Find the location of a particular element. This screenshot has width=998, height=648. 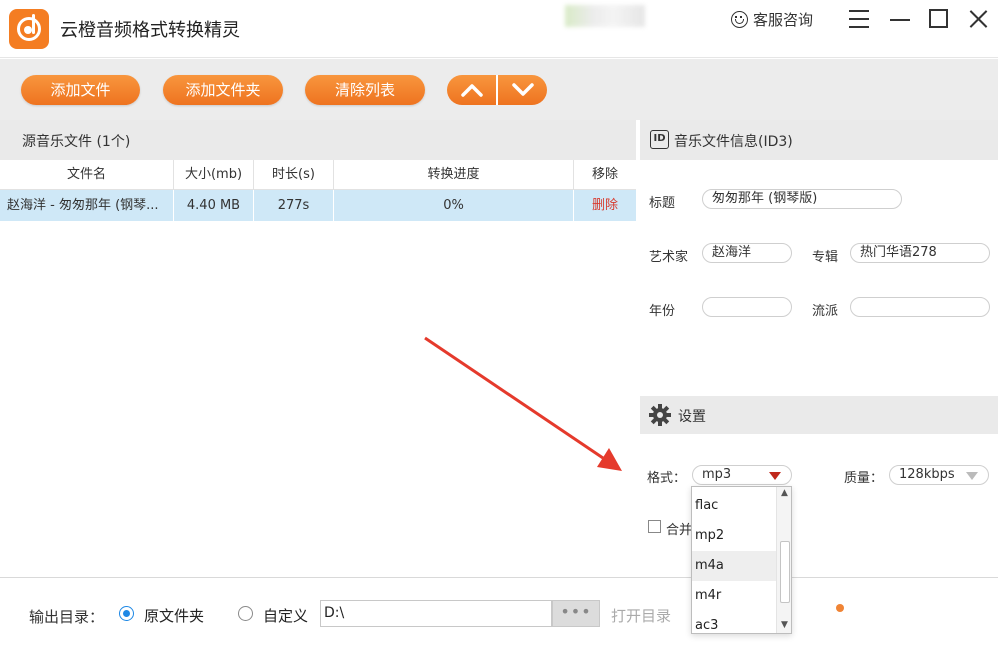

album-label: 专辑 is located at coordinates (825, 257).